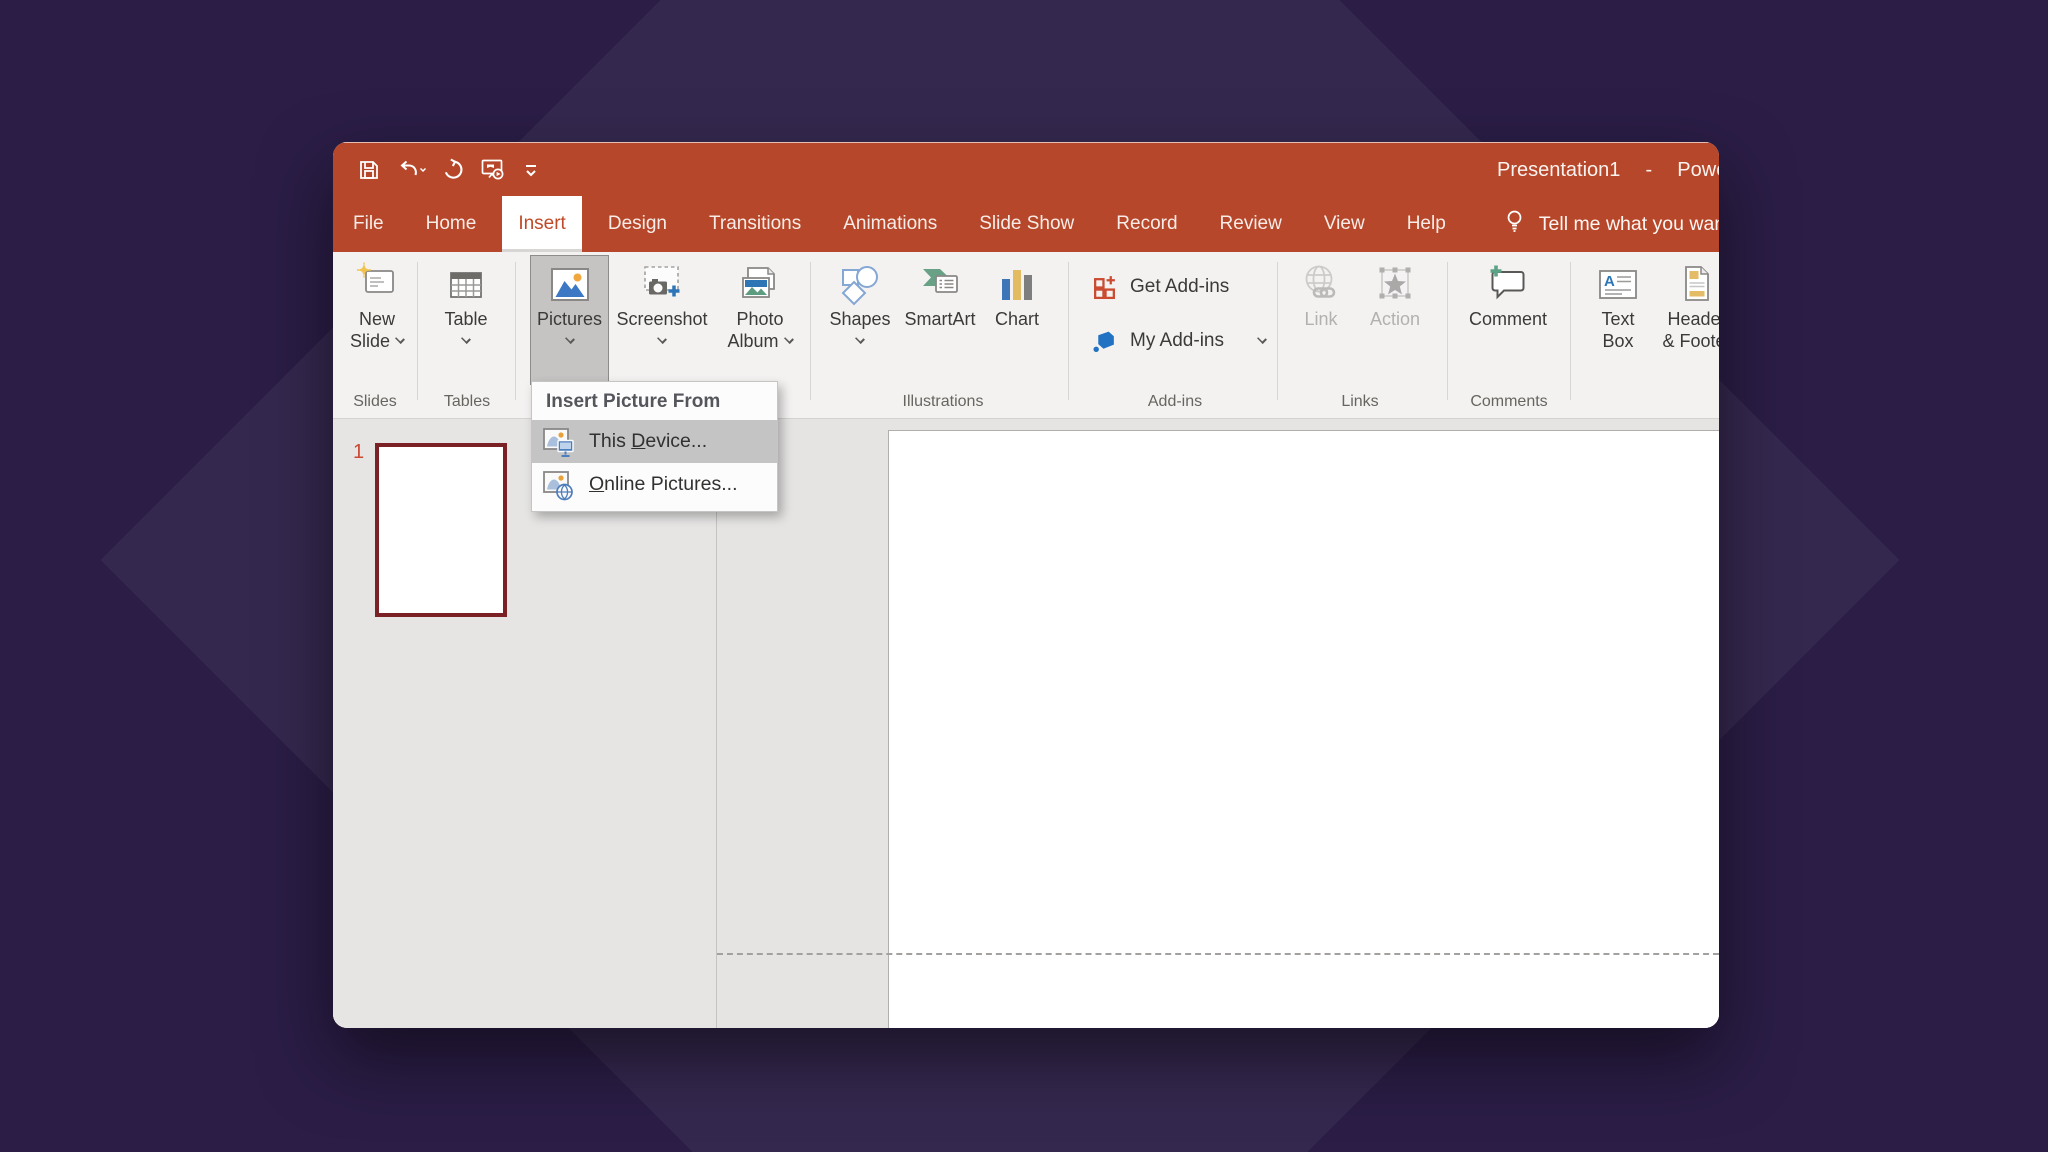 The height and width of the screenshot is (1152, 2048). What do you see at coordinates (441, 530) in the screenshot?
I see `slide-thumbnail` at bounding box center [441, 530].